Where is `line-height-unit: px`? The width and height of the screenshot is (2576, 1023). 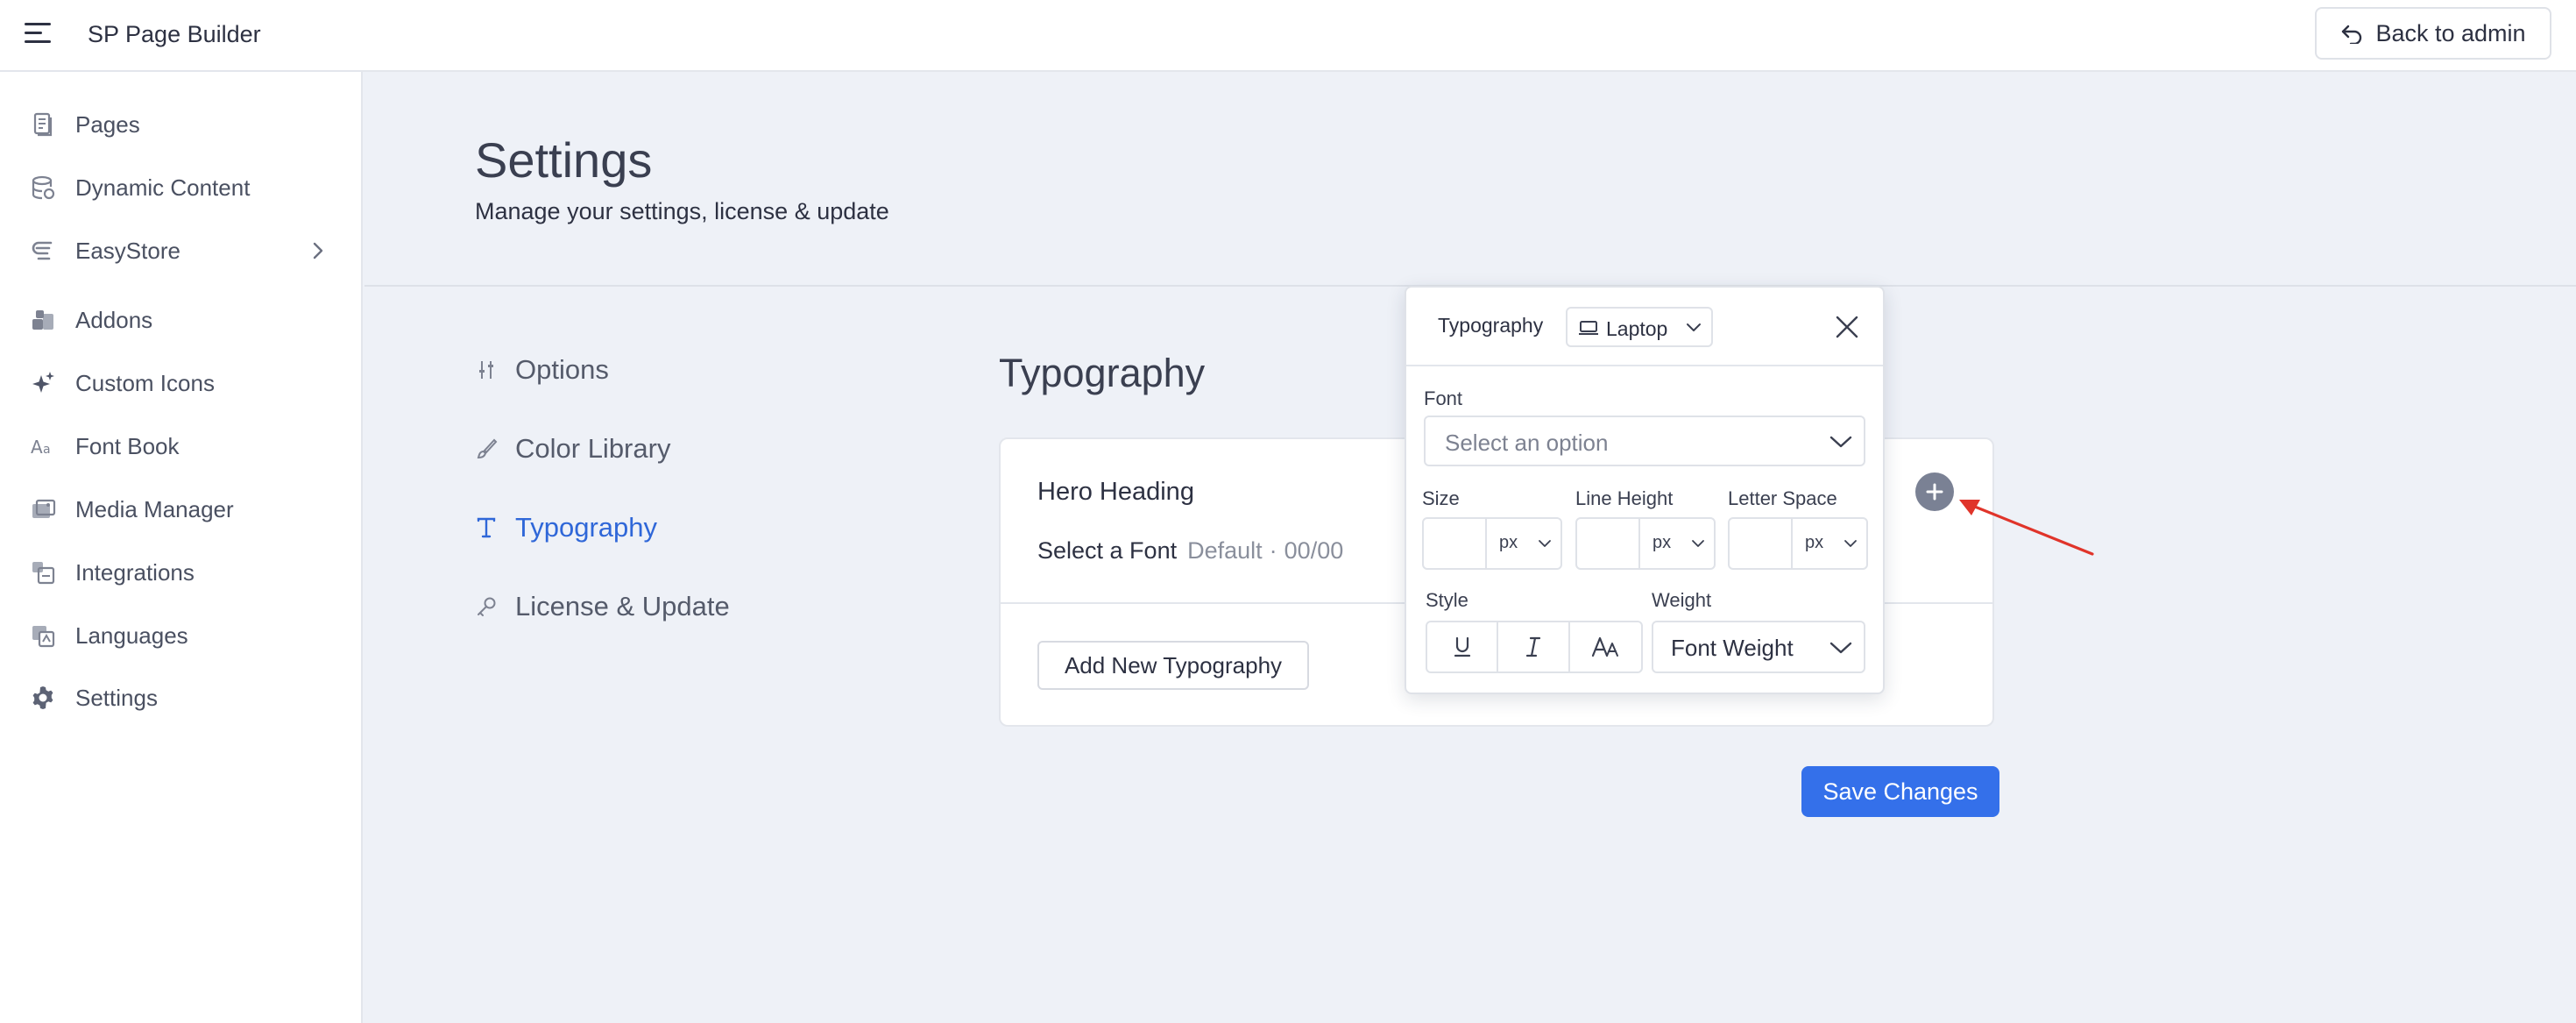 line-height-unit: px is located at coordinates (1661, 543).